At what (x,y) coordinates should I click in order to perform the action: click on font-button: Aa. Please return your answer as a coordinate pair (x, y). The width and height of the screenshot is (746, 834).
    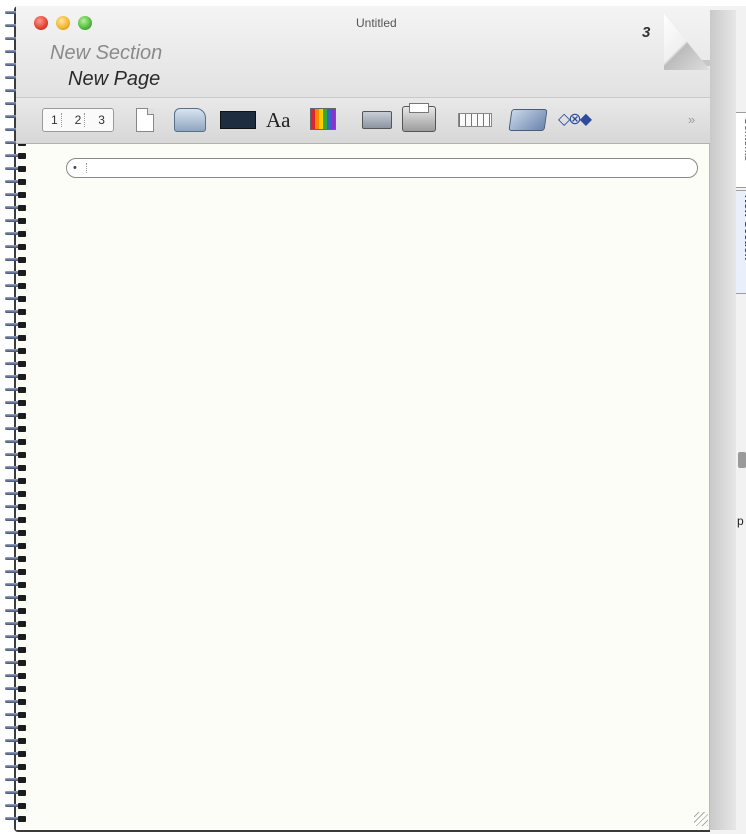
    Looking at the image, I should click on (283, 120).